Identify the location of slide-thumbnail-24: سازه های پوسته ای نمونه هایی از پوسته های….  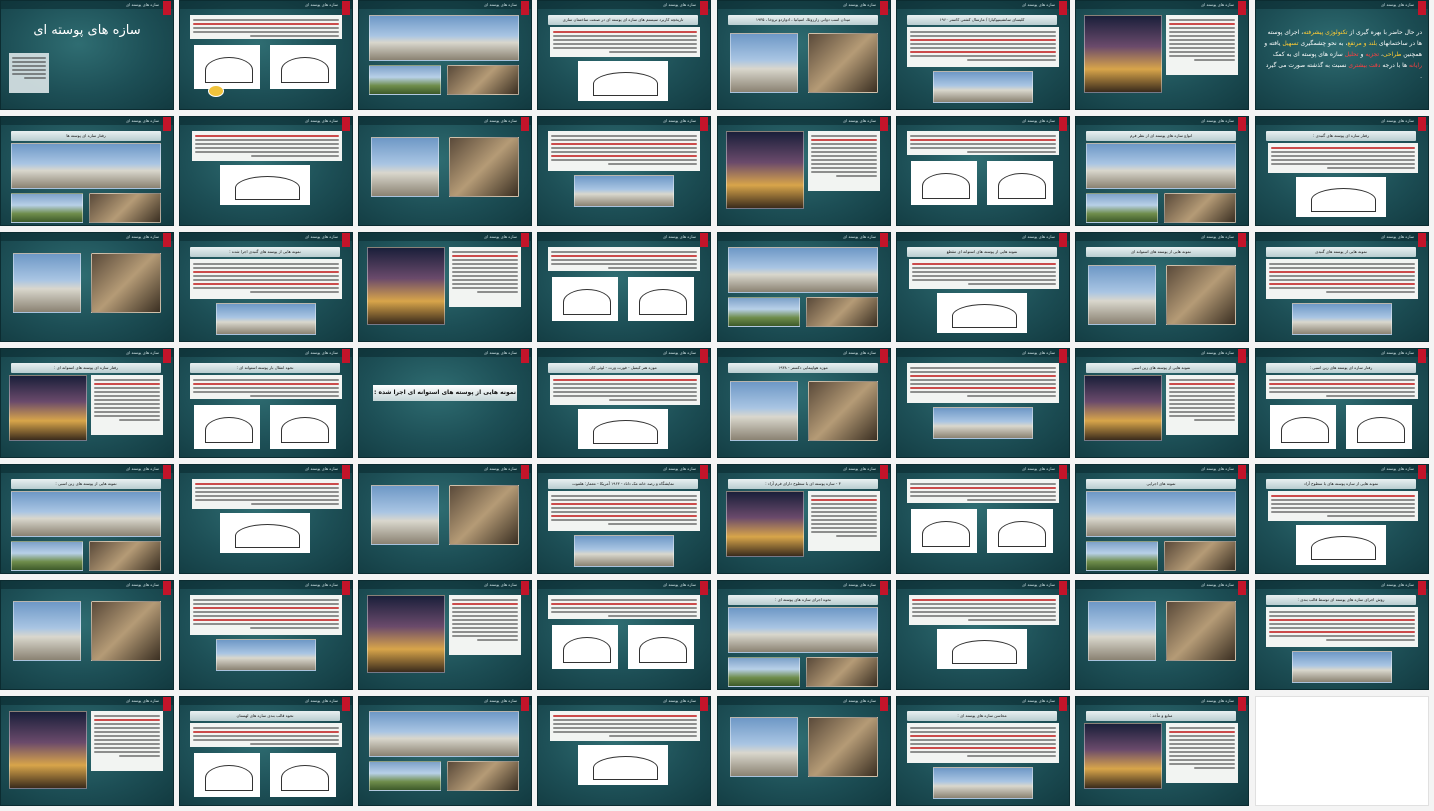
(1342, 287).